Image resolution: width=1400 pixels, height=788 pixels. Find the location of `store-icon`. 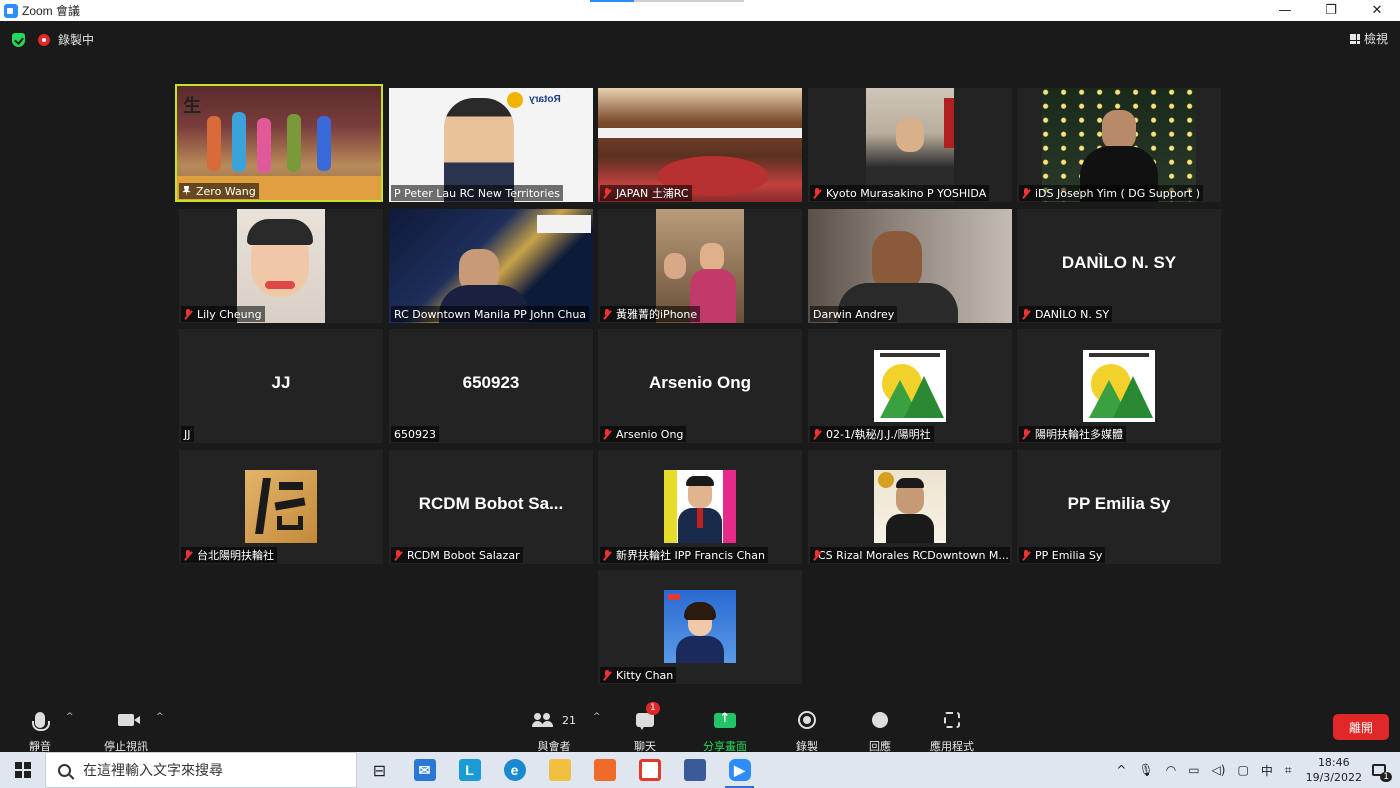

store-icon is located at coordinates (604, 770).